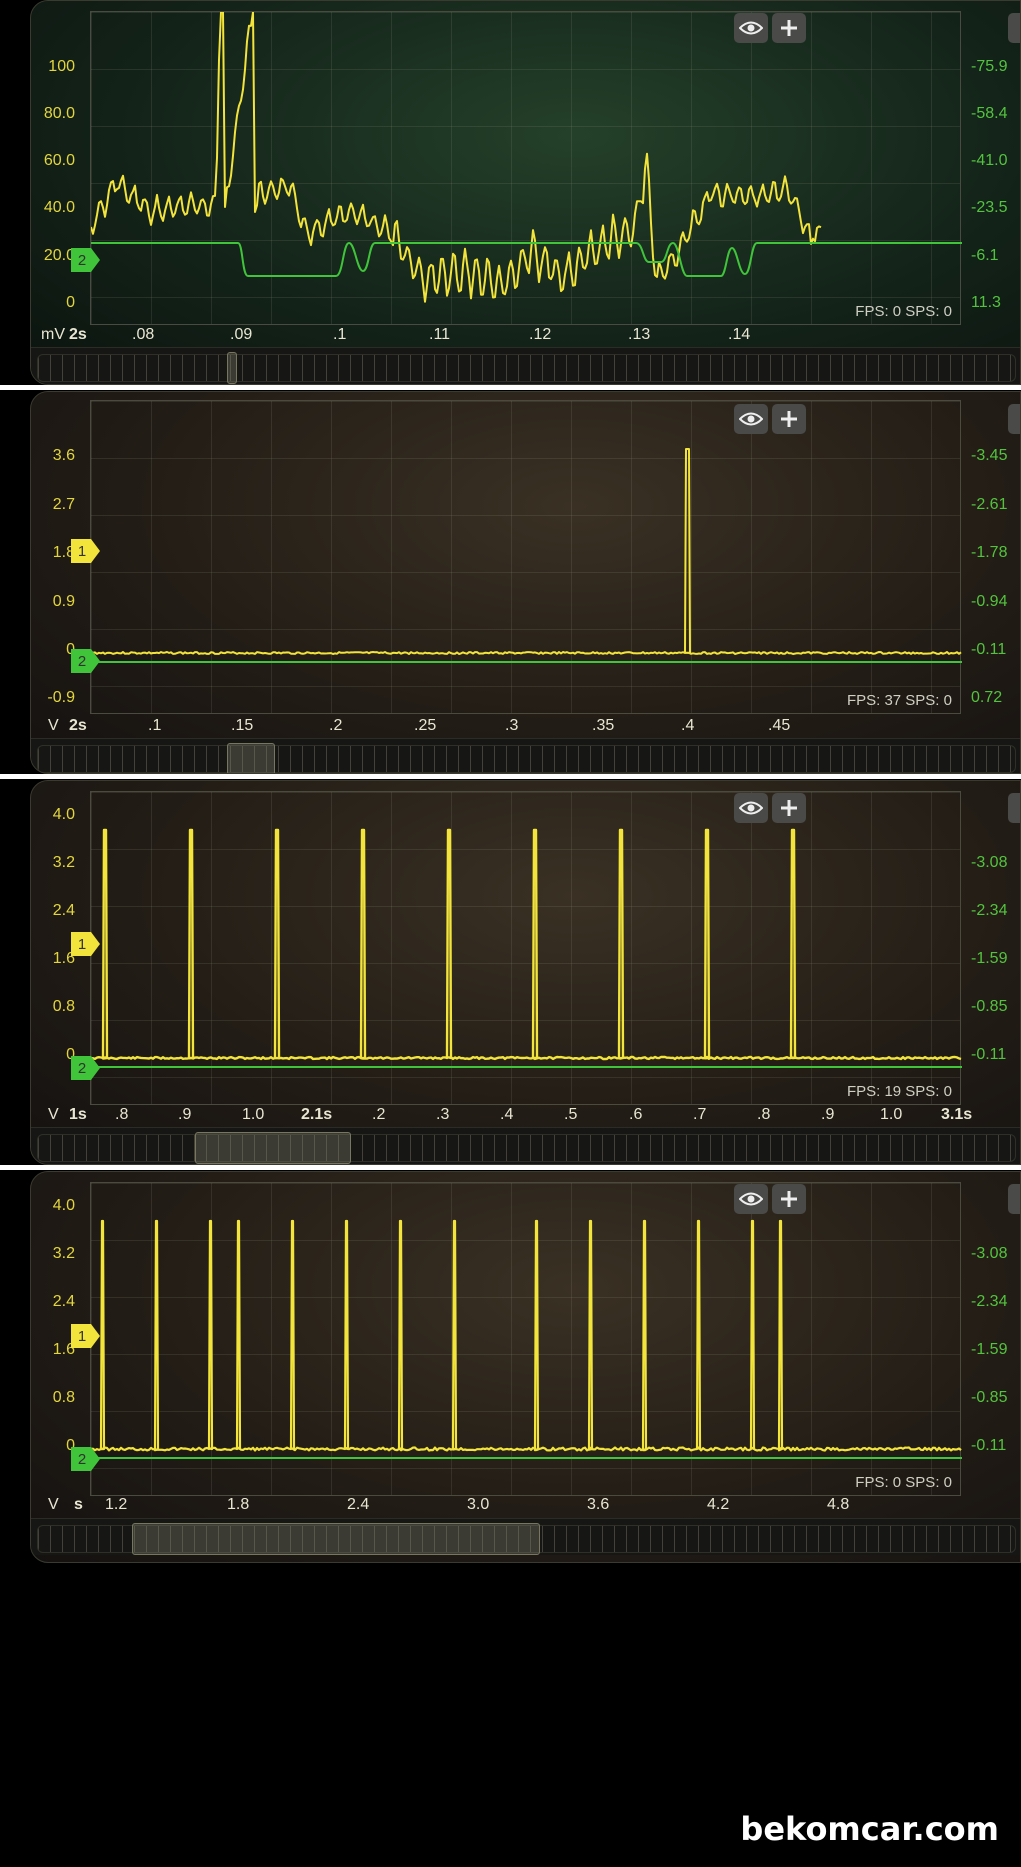 Image resolution: width=1021 pixels, height=1867 pixels. Describe the element at coordinates (986, 302) in the screenshot. I see `y-right-label: 11.3` at that location.